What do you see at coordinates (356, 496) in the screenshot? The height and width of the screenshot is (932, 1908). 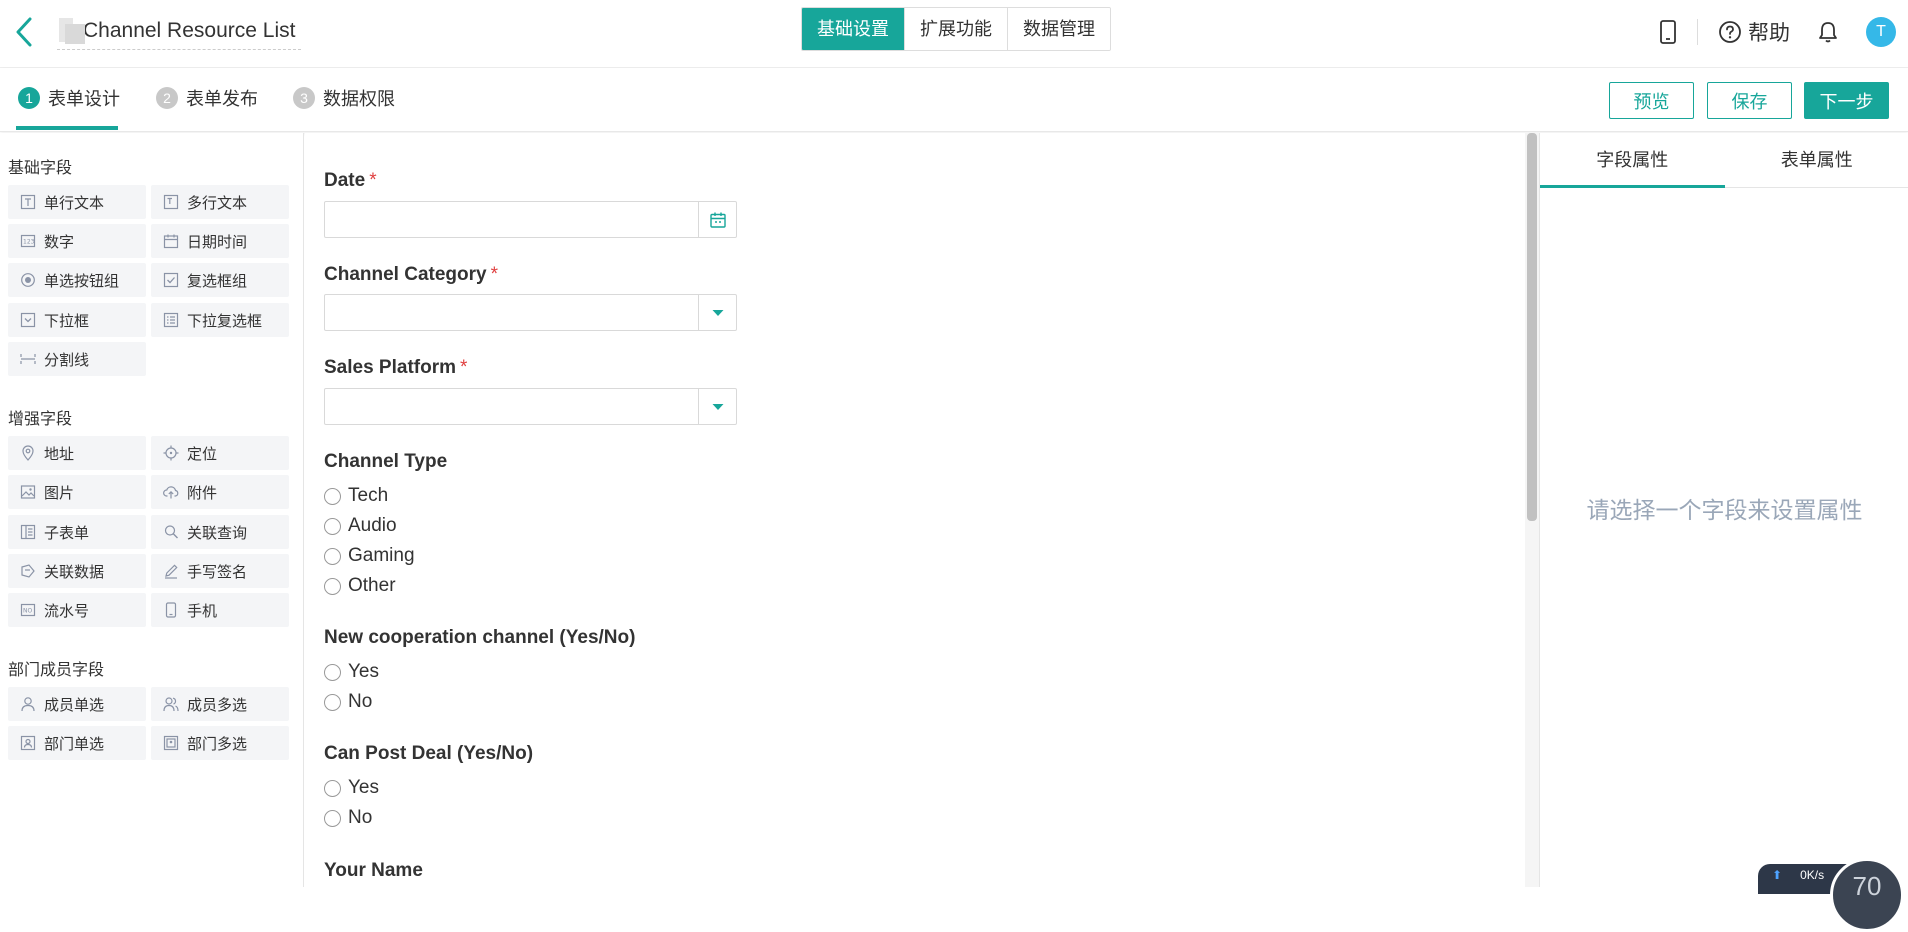 I see `radio-option: Tech` at bounding box center [356, 496].